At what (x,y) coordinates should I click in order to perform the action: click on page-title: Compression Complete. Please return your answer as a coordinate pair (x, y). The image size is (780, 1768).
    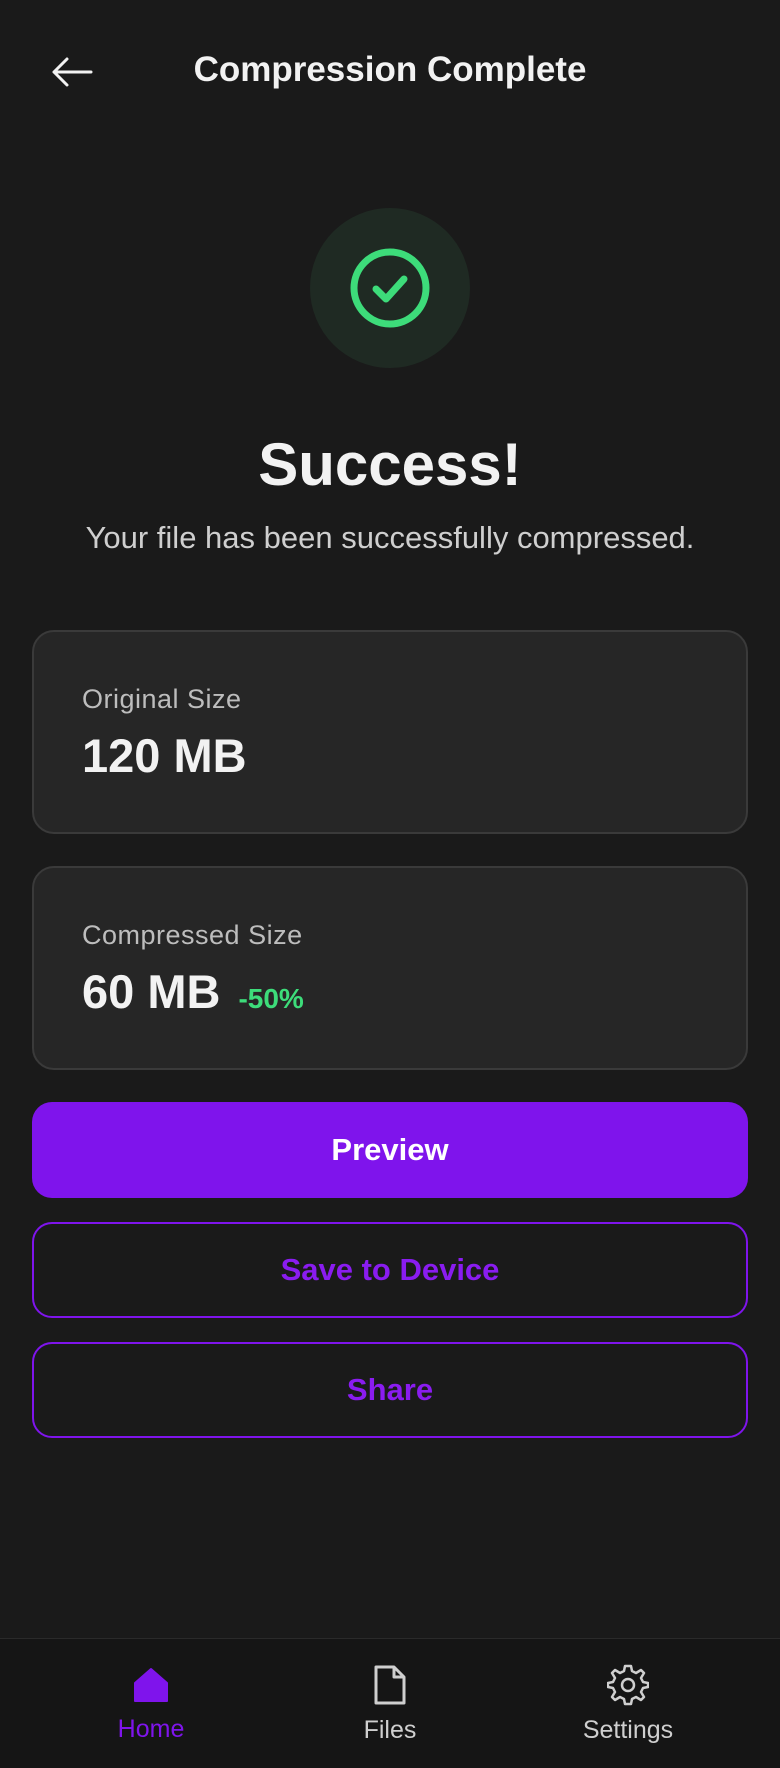
    Looking at the image, I should click on (390, 69).